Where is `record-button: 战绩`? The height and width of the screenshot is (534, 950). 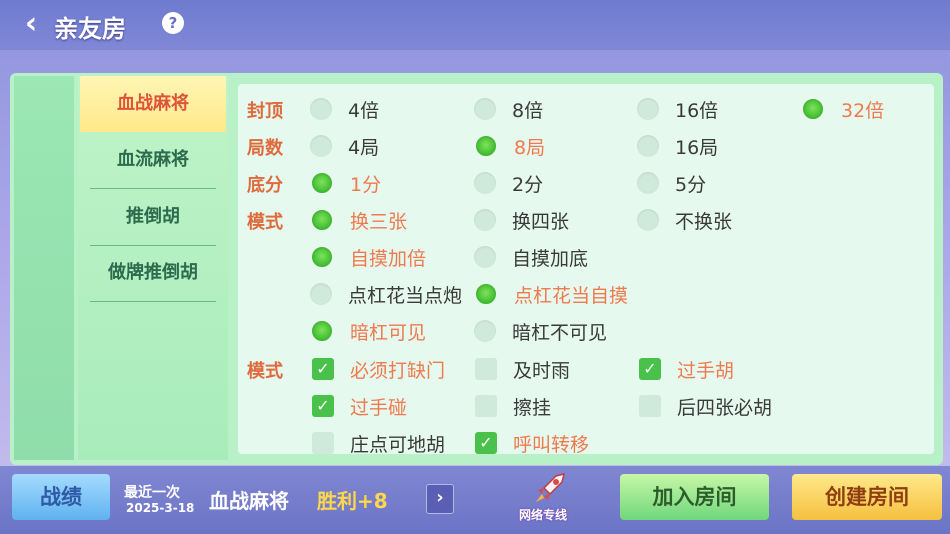 record-button: 战绩 is located at coordinates (61, 497).